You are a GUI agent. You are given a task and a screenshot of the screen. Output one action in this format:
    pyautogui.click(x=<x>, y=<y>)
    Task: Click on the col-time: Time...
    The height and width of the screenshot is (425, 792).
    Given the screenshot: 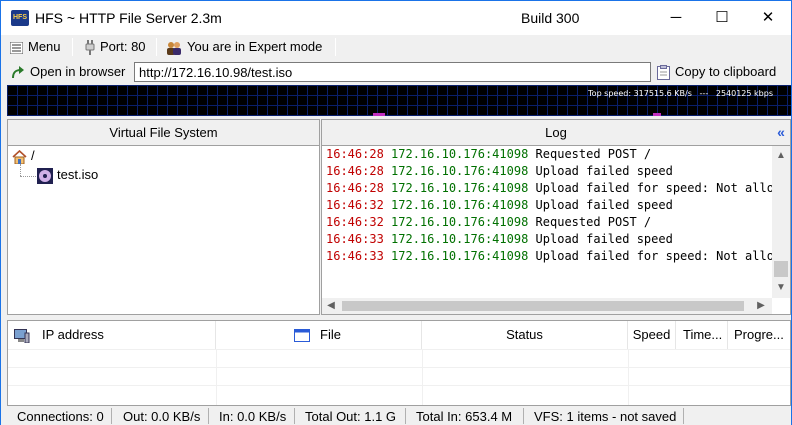 What is the action you would take?
    pyautogui.click(x=702, y=335)
    